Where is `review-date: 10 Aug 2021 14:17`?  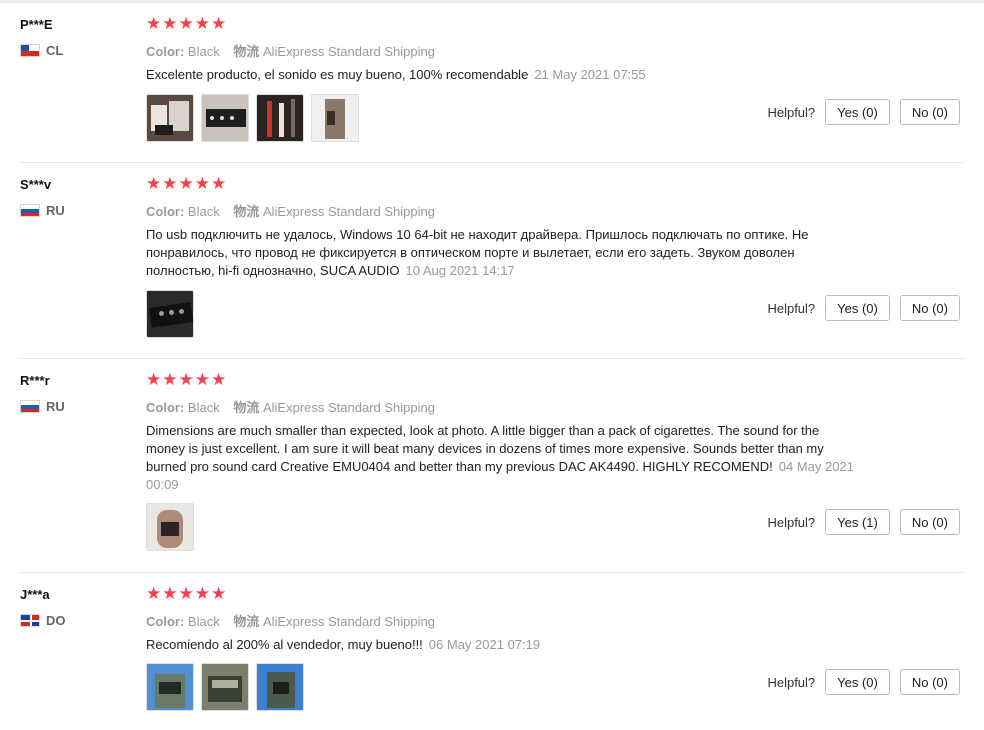
review-date: 10 Aug 2021 14:17 is located at coordinates (460, 270).